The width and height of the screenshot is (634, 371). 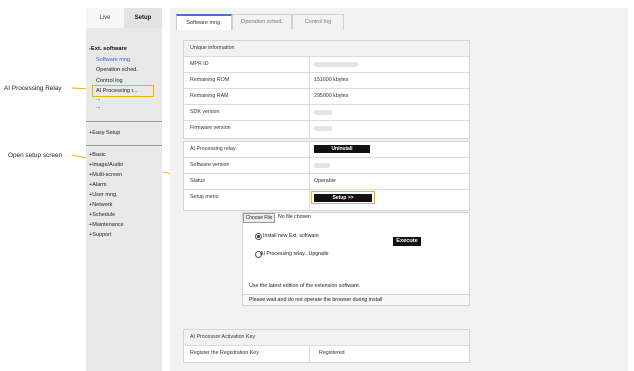 I want to click on activation-header: AI Processor Activation Key, so click(x=223, y=337).